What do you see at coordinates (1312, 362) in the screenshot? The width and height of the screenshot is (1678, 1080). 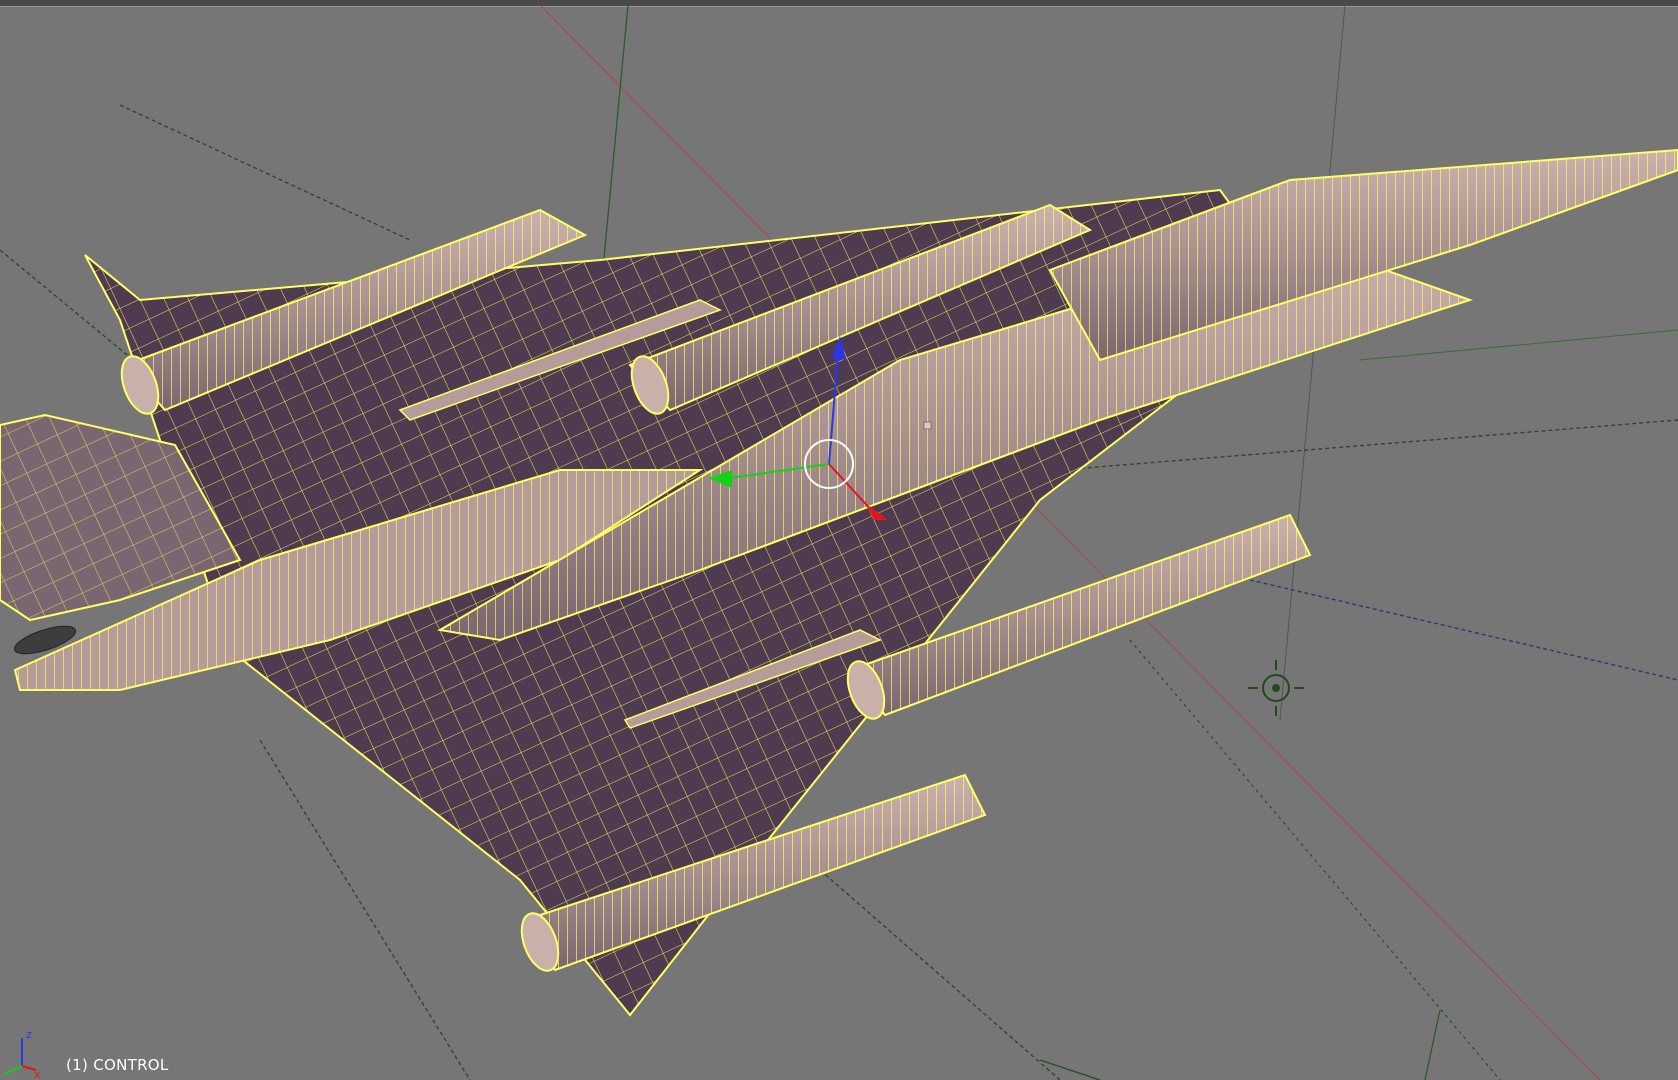 I see `vertical-guide-line` at bounding box center [1312, 362].